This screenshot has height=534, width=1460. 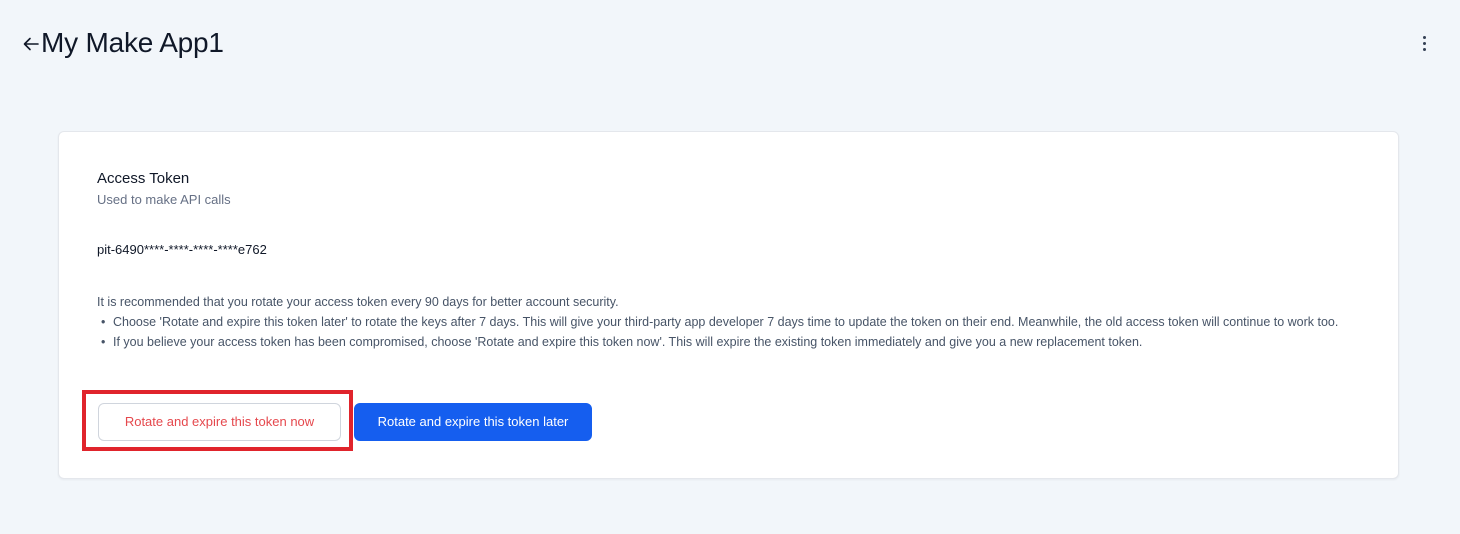 I want to click on card-subtitle: Used to make API calls, so click(x=164, y=199).